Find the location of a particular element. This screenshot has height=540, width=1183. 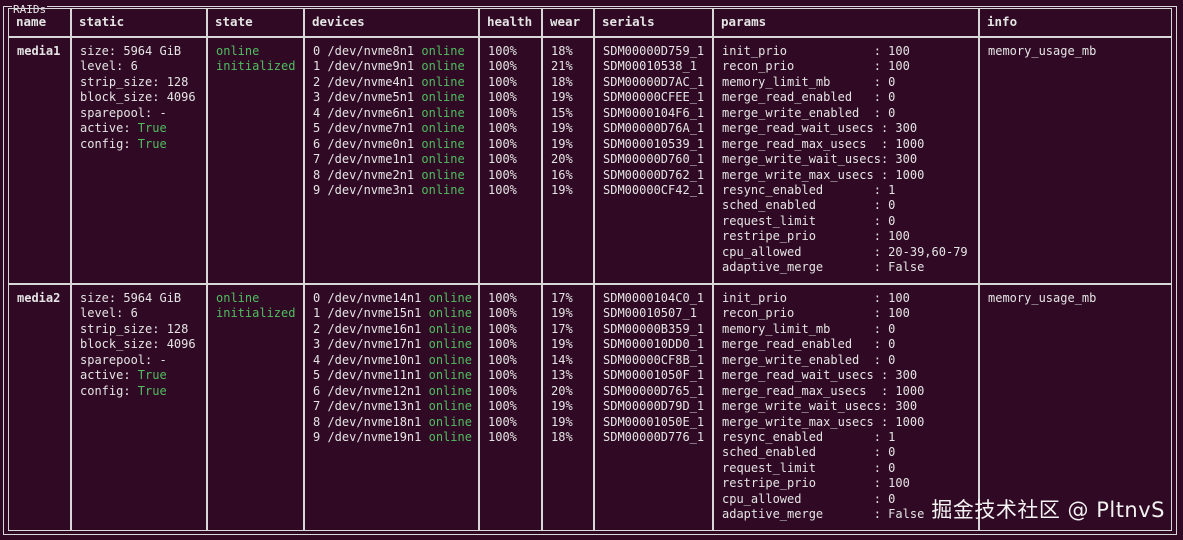

col-header-devices: devices is located at coordinates (391, 22).